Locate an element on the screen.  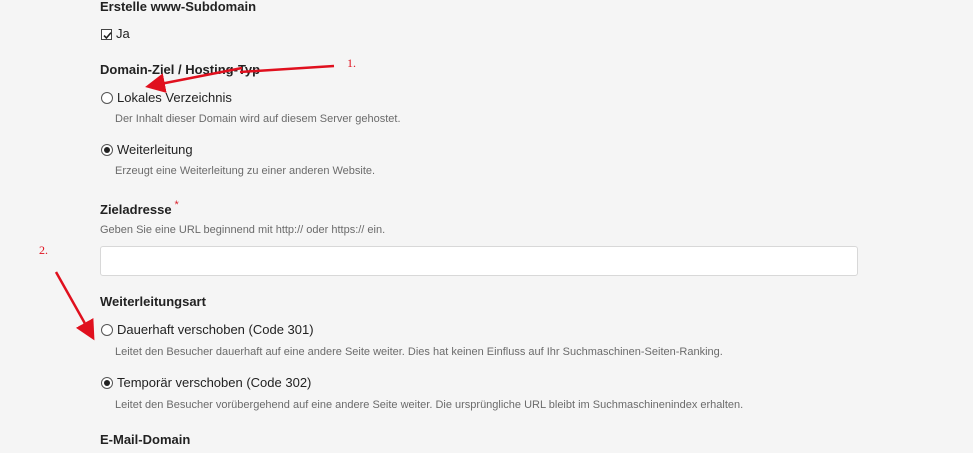
target-address-title: Zieladresse * is located at coordinates (139, 209).